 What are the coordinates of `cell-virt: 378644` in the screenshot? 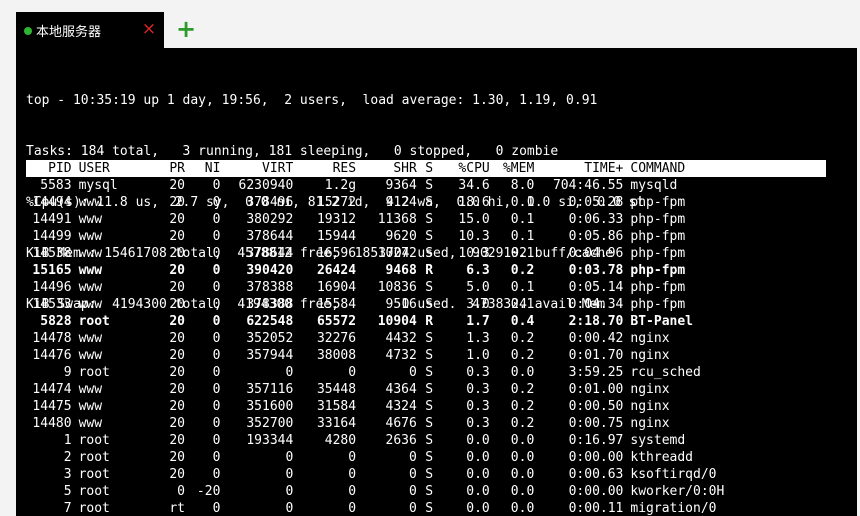 It's located at (270, 236).